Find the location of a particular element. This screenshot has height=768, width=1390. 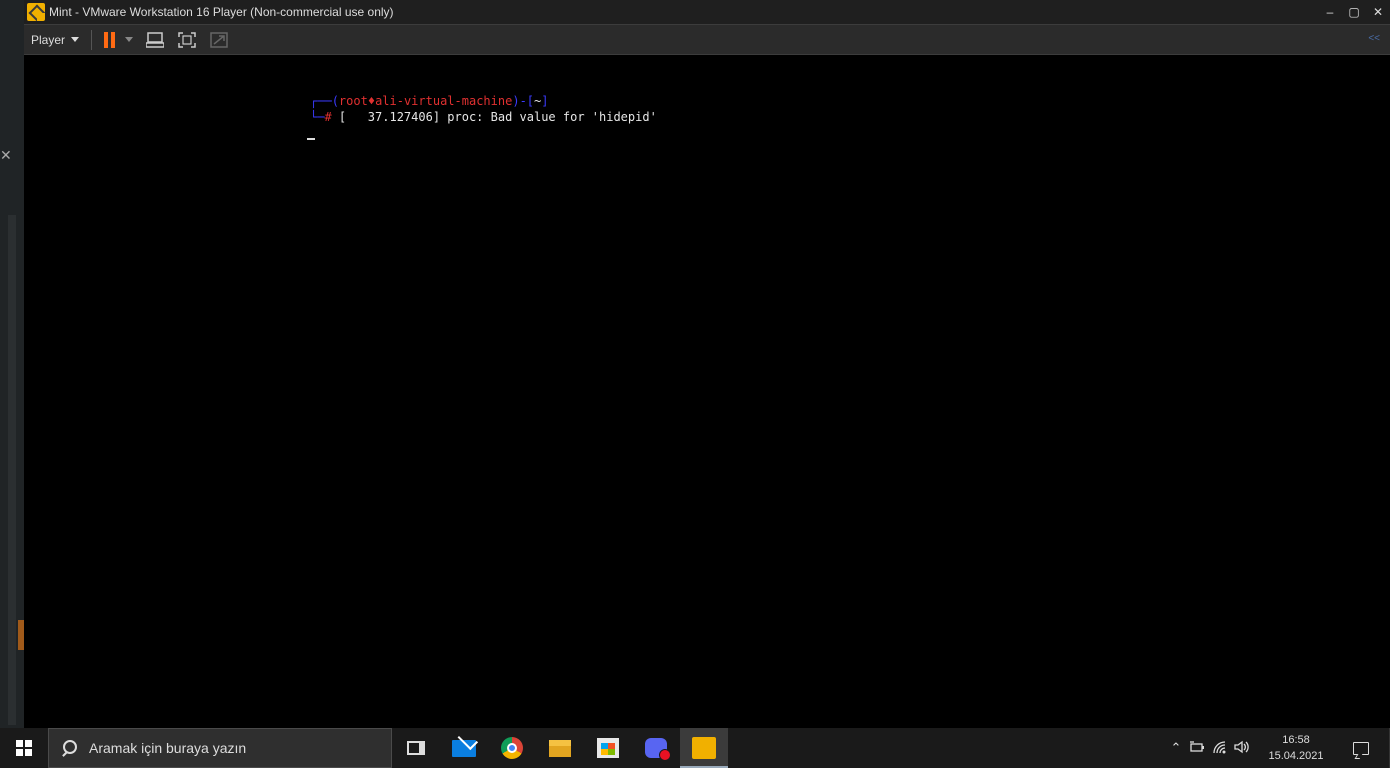

scrollbar is located at coordinates (12, 470).